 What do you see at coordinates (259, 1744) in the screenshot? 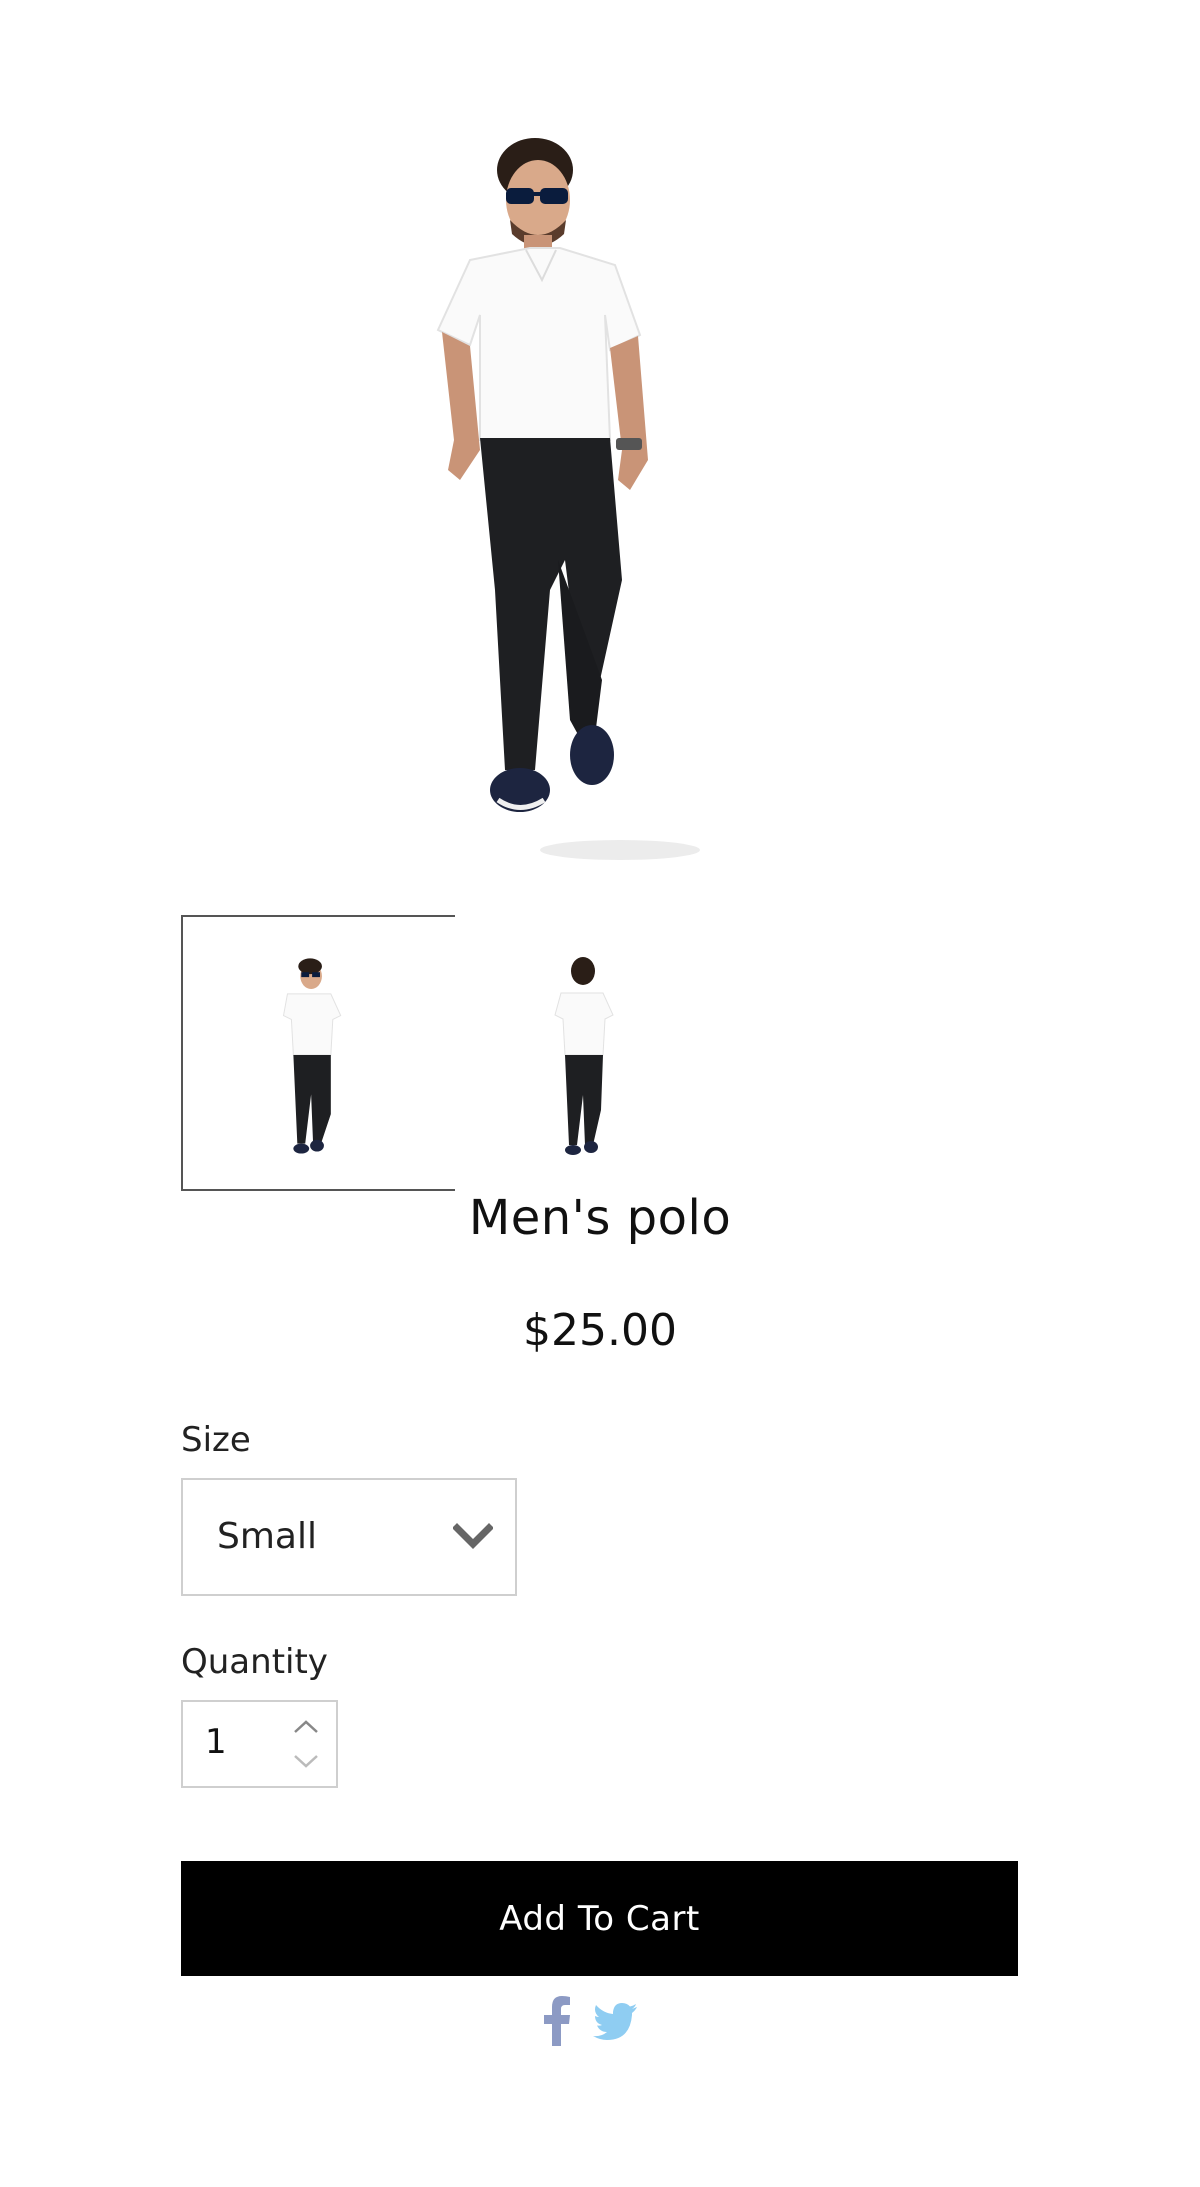
I see `quantity-stepper: 1` at bounding box center [259, 1744].